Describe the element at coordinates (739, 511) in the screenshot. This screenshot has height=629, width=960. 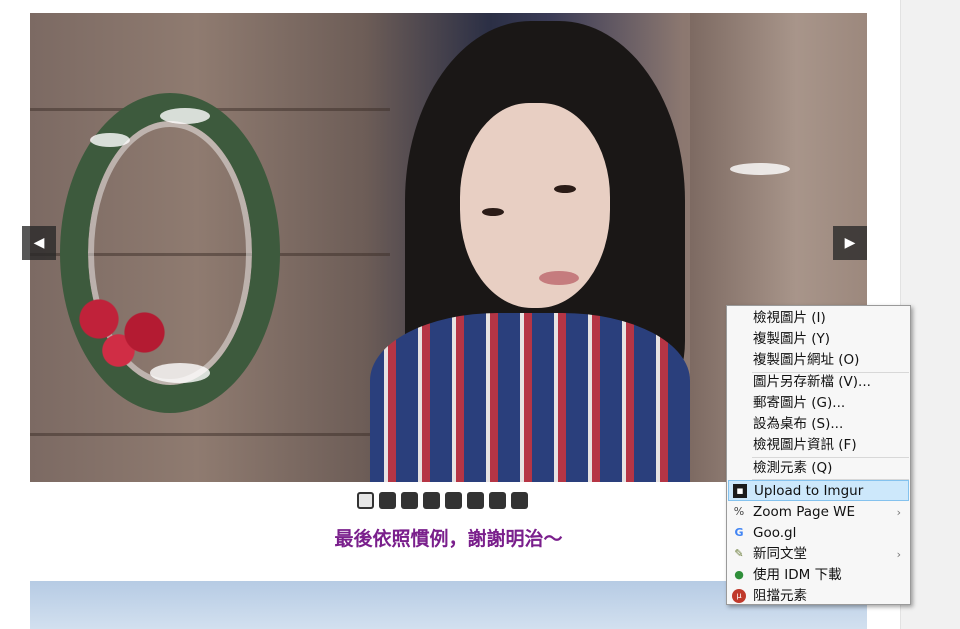
I see `zoom-icon: %` at that location.